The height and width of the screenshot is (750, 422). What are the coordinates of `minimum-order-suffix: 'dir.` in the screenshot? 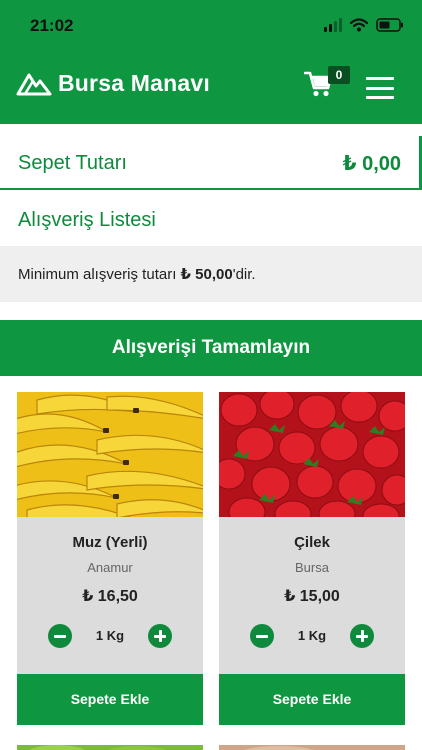 It's located at (244, 274).